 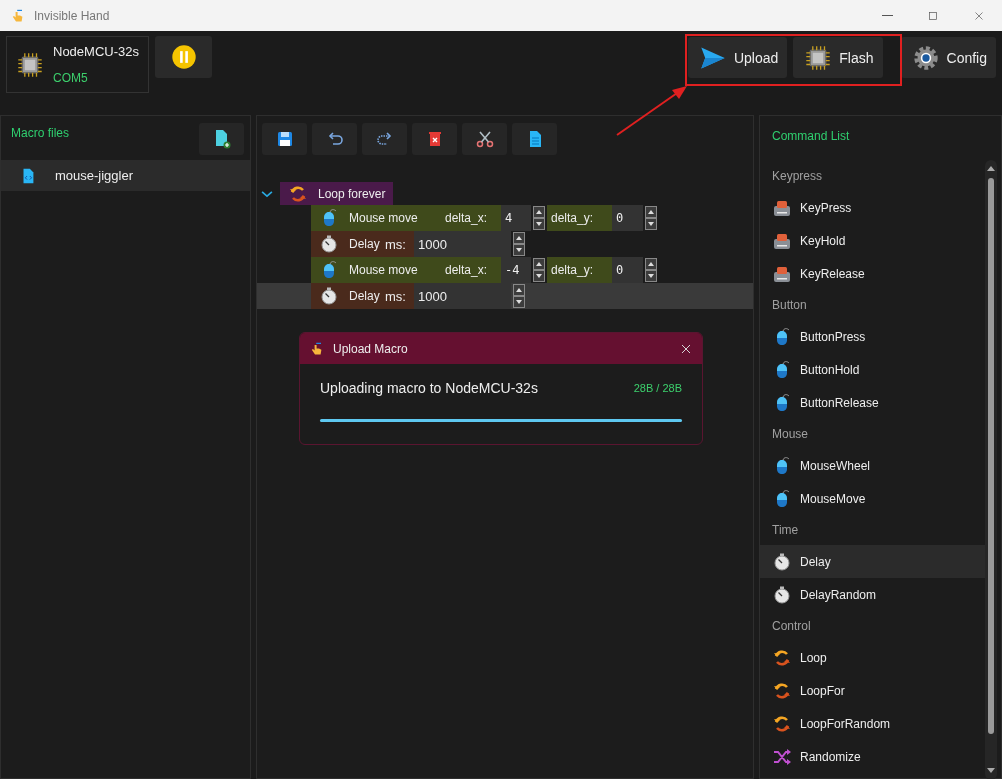 I want to click on flash-button: Flash, so click(x=838, y=57).